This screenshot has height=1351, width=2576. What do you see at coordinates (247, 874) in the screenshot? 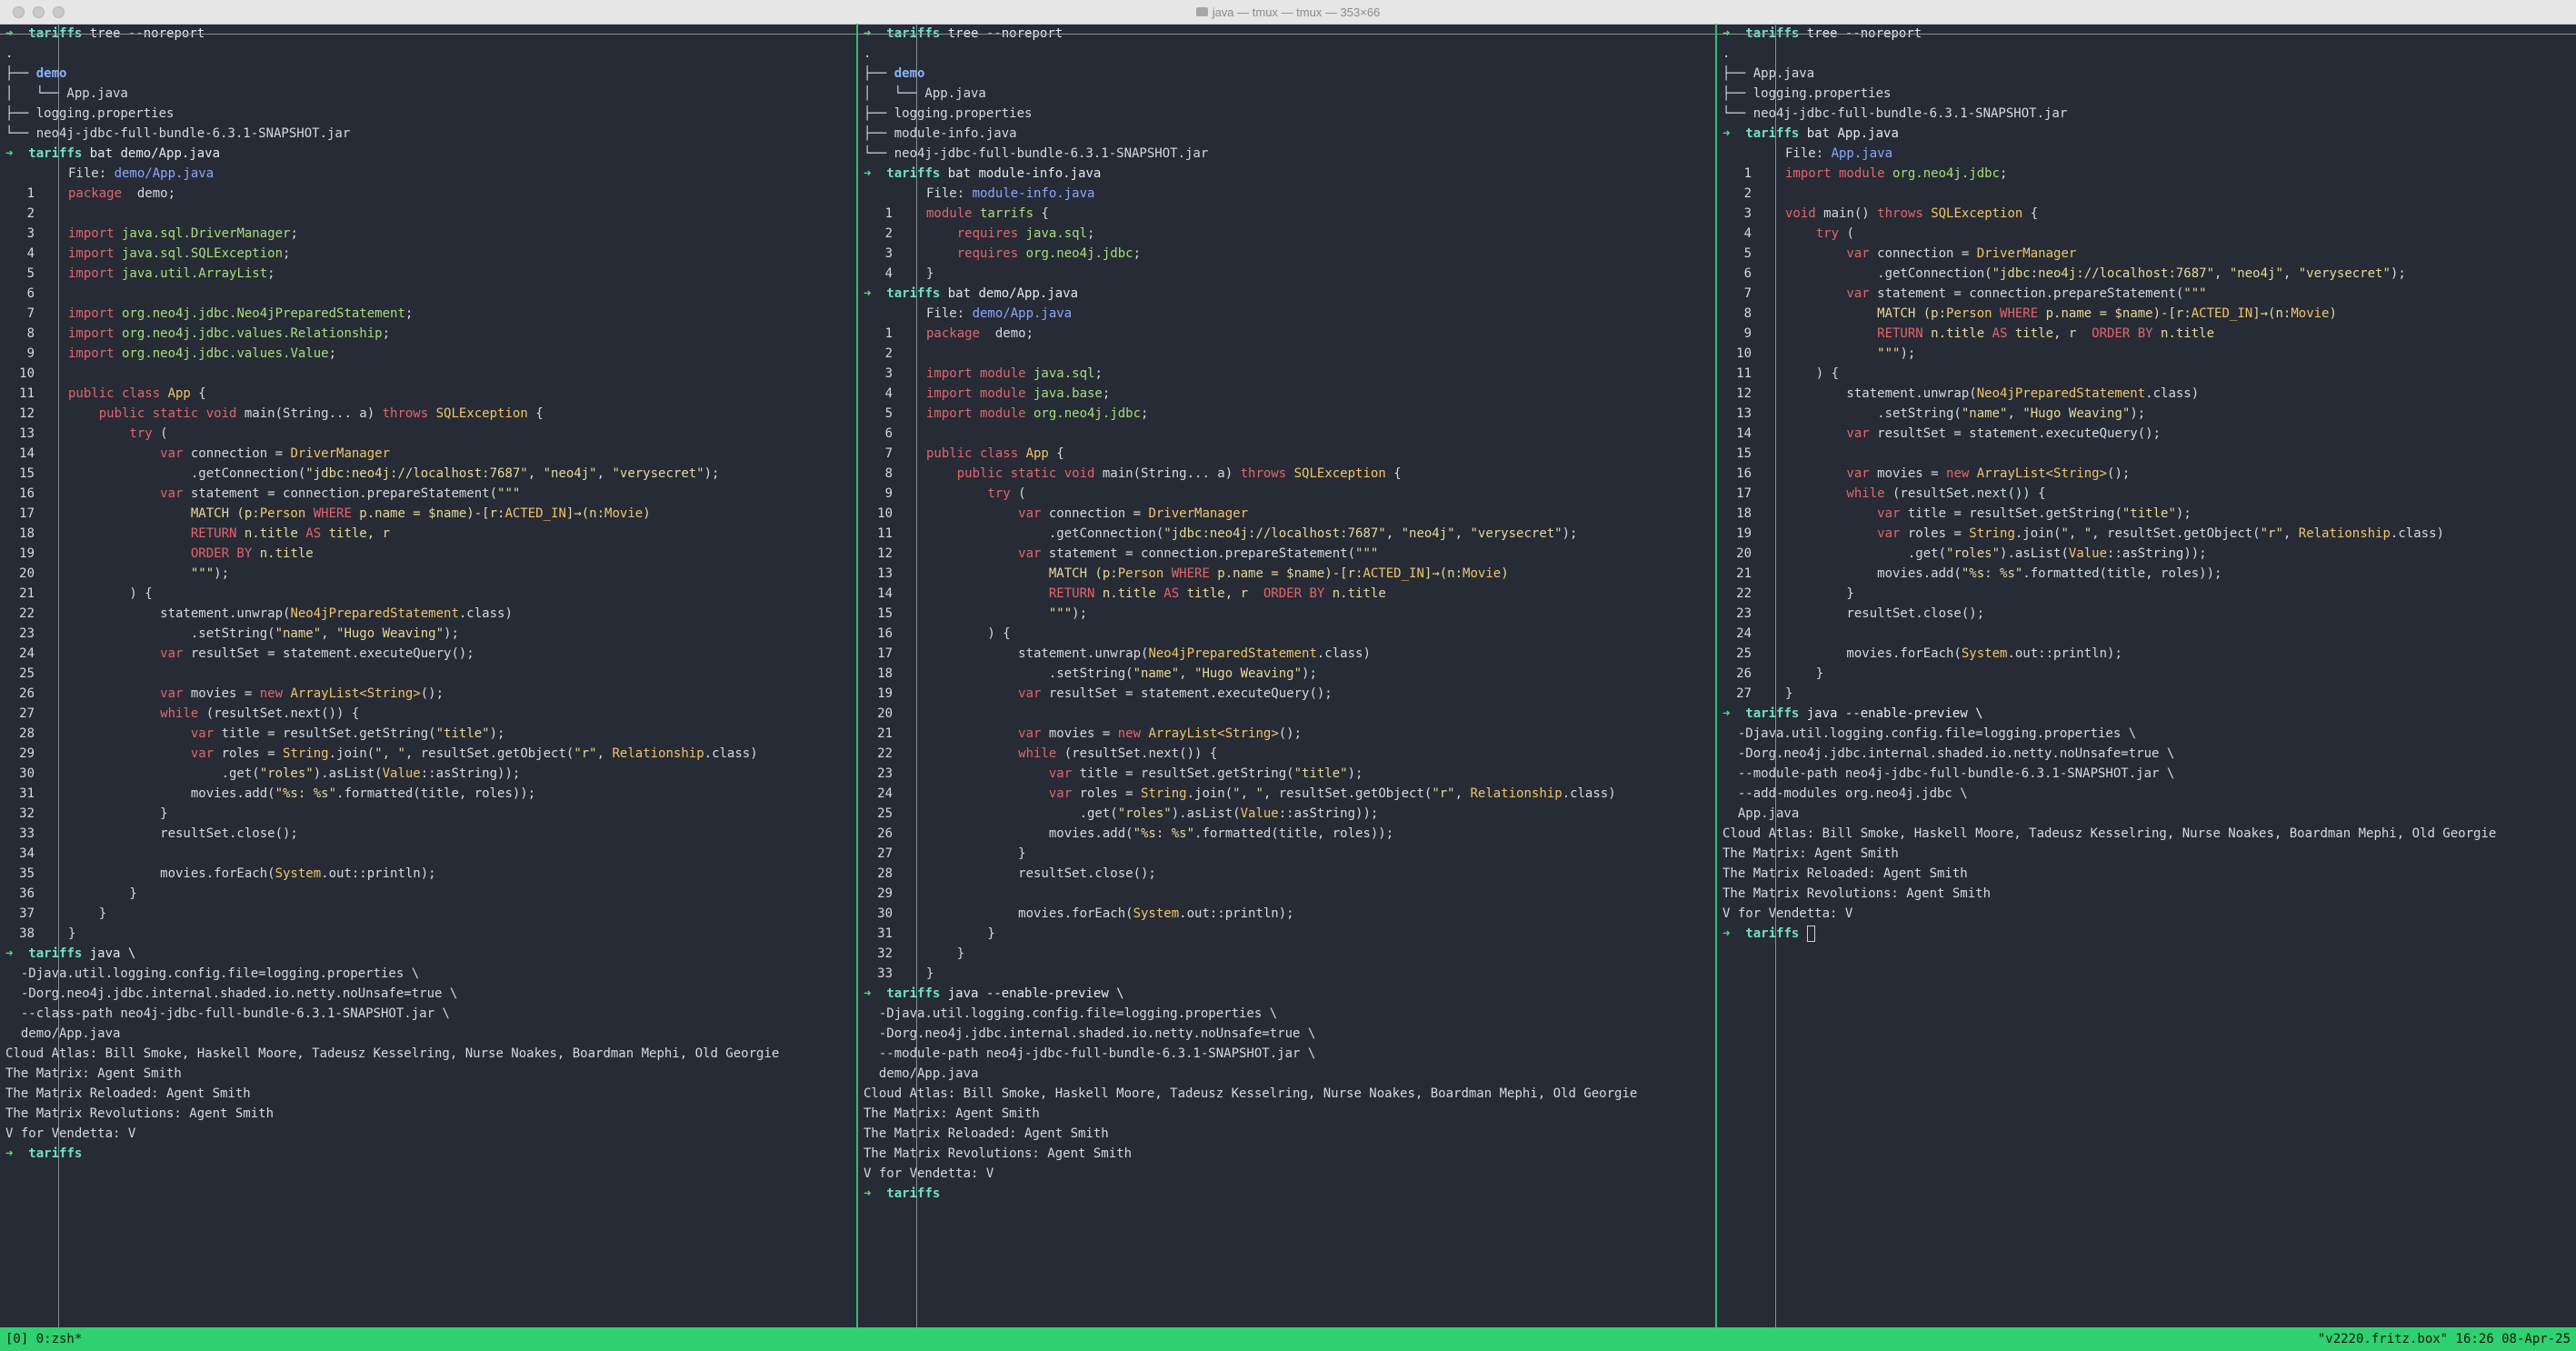
I see `code-text: movies.forEach(System.out::println);` at bounding box center [247, 874].